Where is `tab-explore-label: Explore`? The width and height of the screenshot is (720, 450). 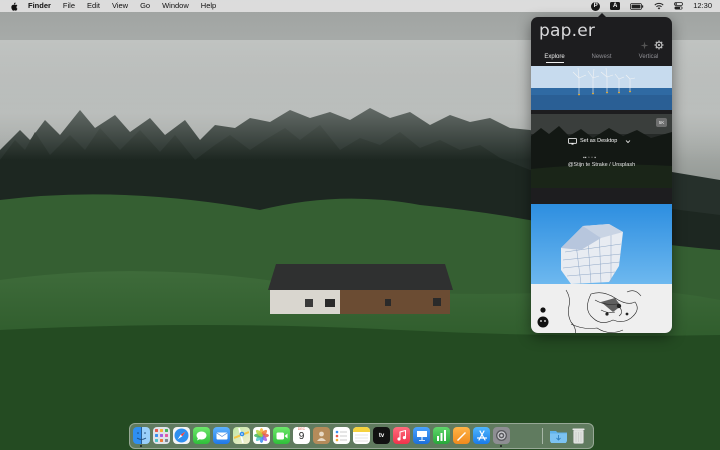
tab-explore-label: Explore is located at coordinates (554, 57).